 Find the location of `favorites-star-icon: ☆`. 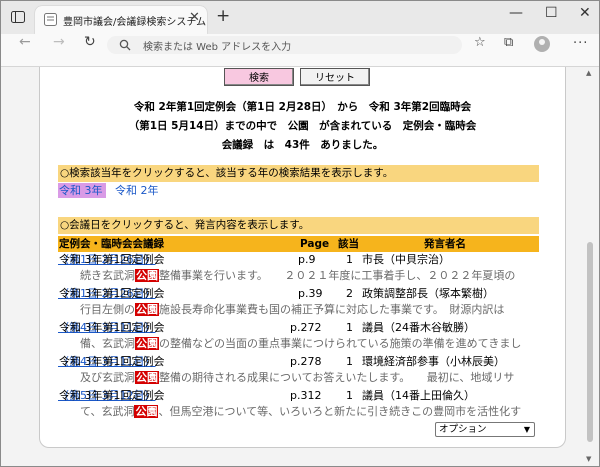

favorites-star-icon: ☆ is located at coordinates (480, 42).